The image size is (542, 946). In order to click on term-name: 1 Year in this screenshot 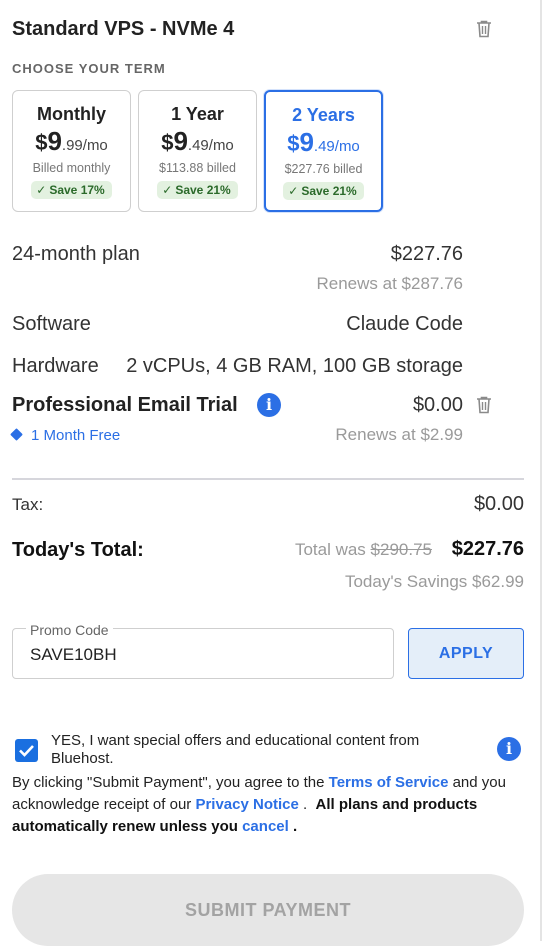, I will do `click(197, 114)`.